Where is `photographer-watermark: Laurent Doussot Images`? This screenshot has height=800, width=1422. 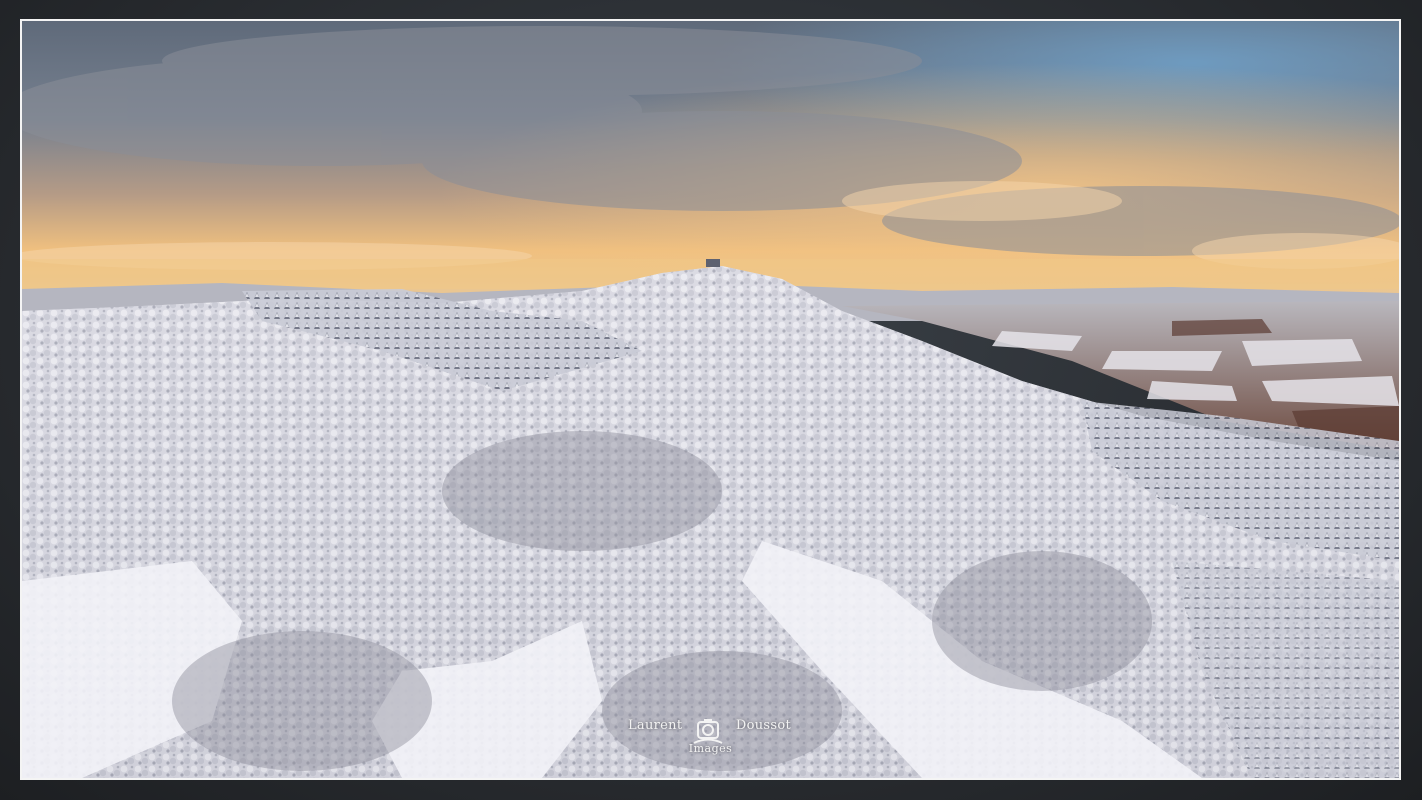
photographer-watermark: Laurent Doussot Images is located at coordinates (710, 736).